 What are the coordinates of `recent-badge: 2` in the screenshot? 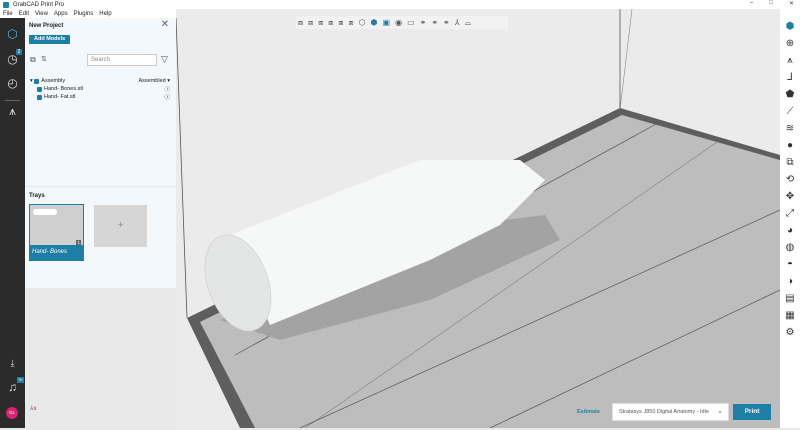 It's located at (19, 52).